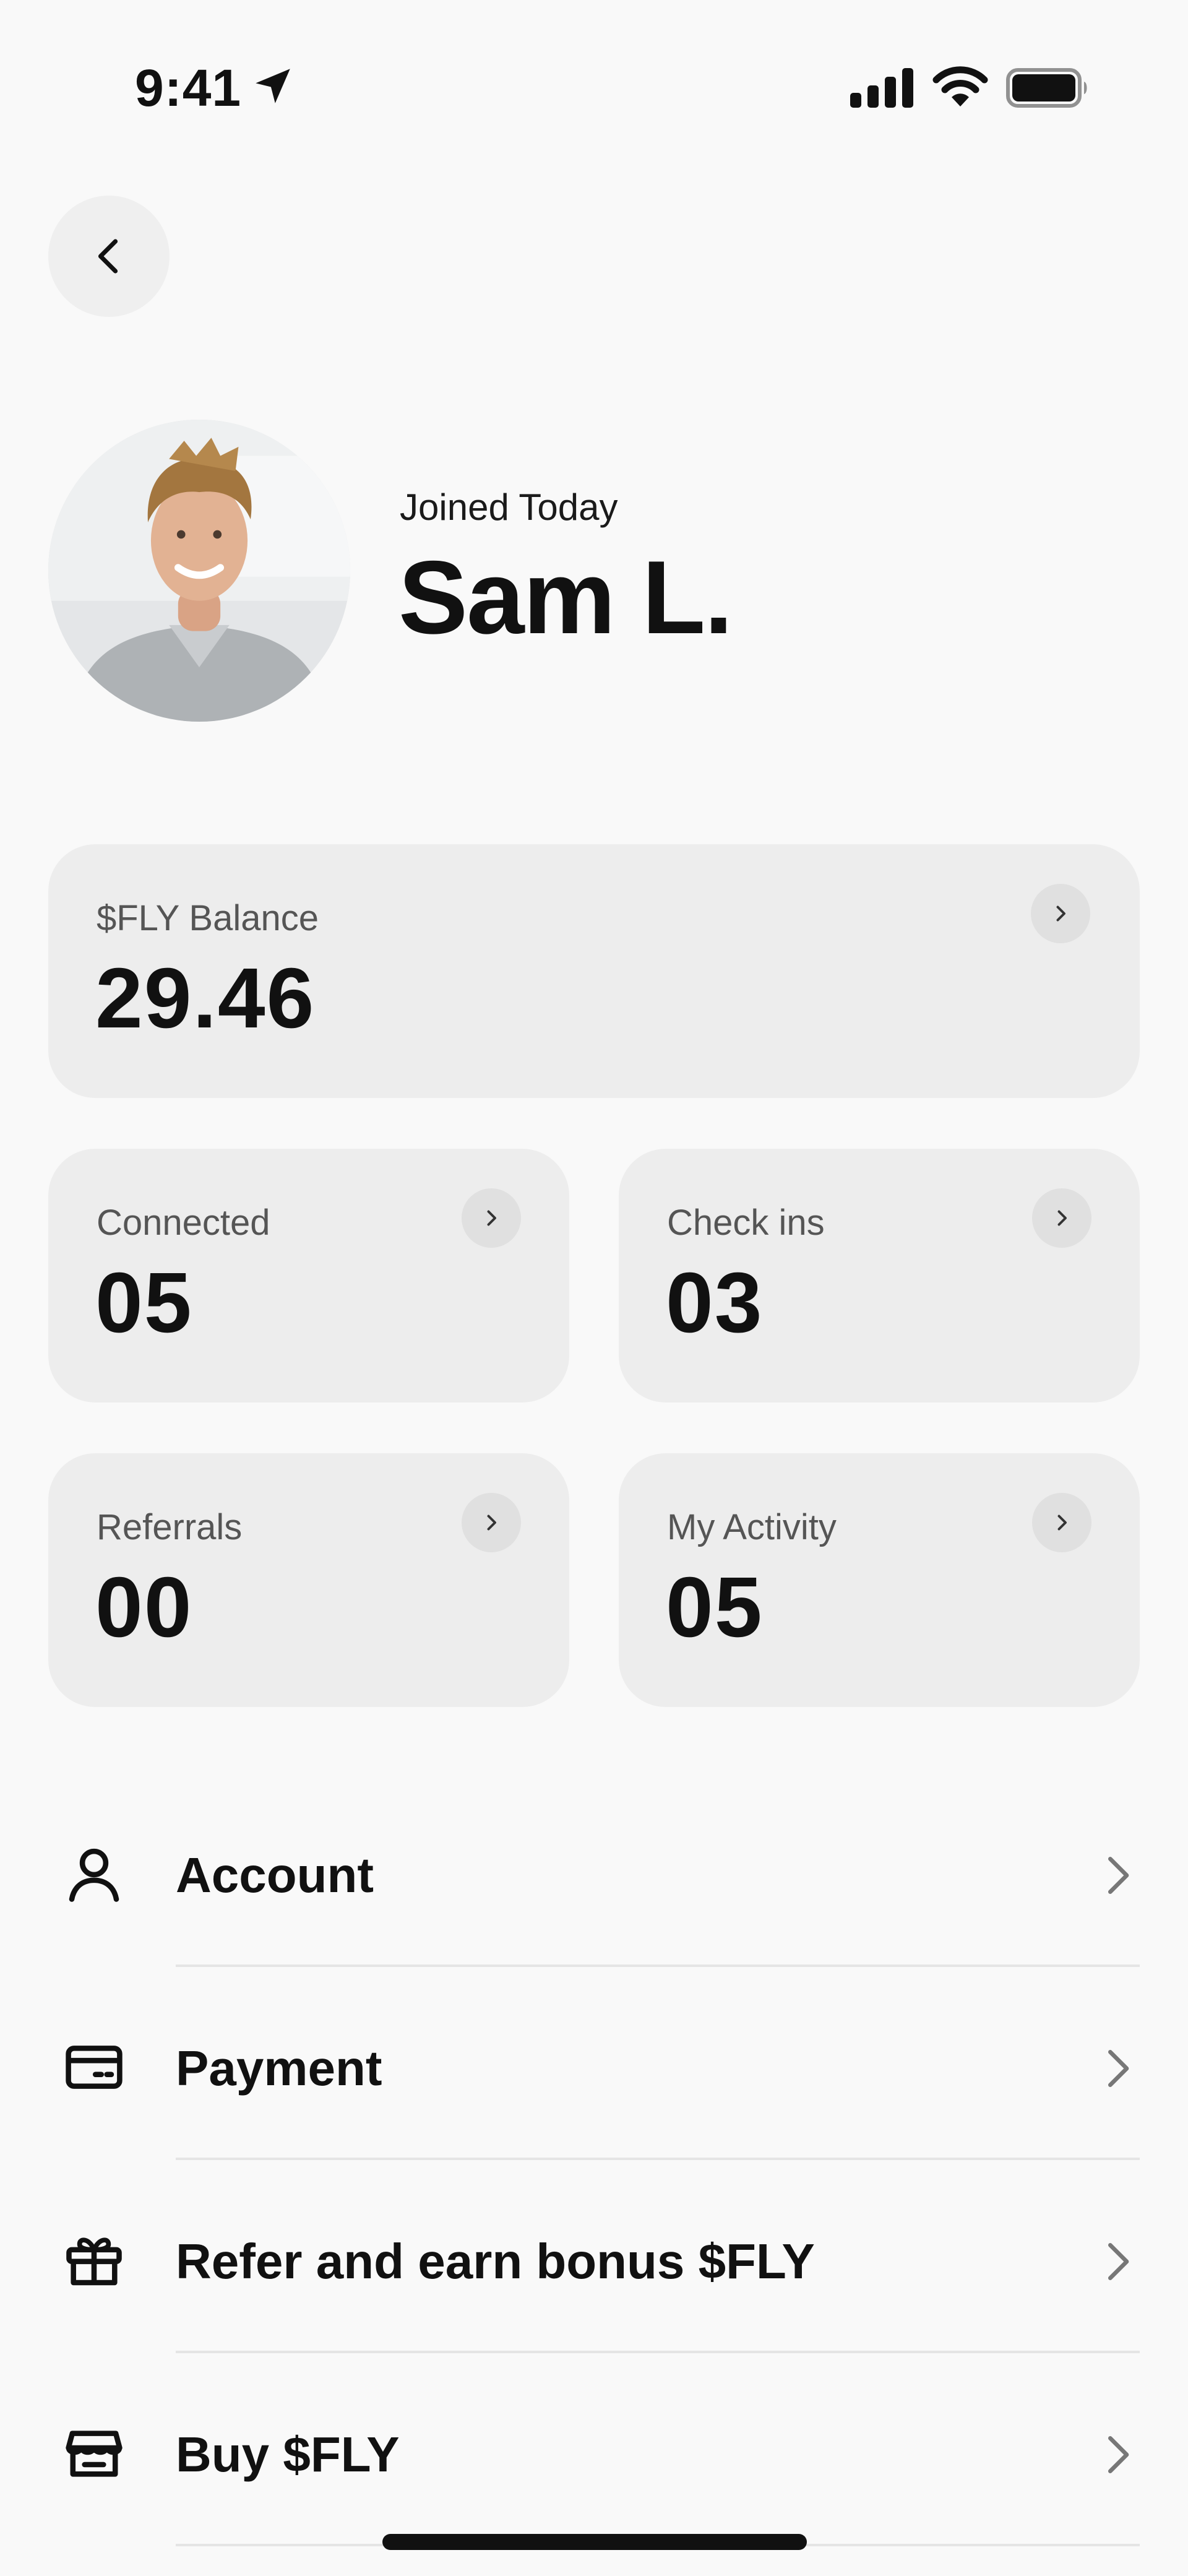  I want to click on cellular-signal-icon, so click(881, 88).